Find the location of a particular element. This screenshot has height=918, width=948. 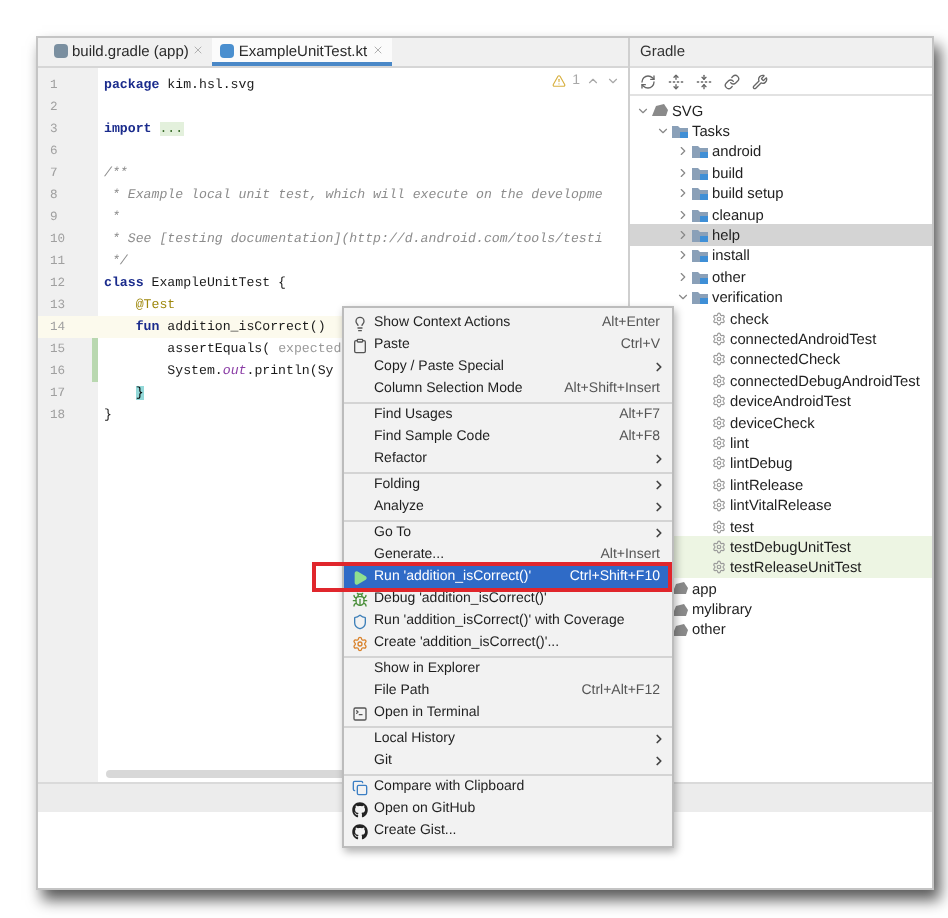

compare-icon is located at coordinates (359, 787).